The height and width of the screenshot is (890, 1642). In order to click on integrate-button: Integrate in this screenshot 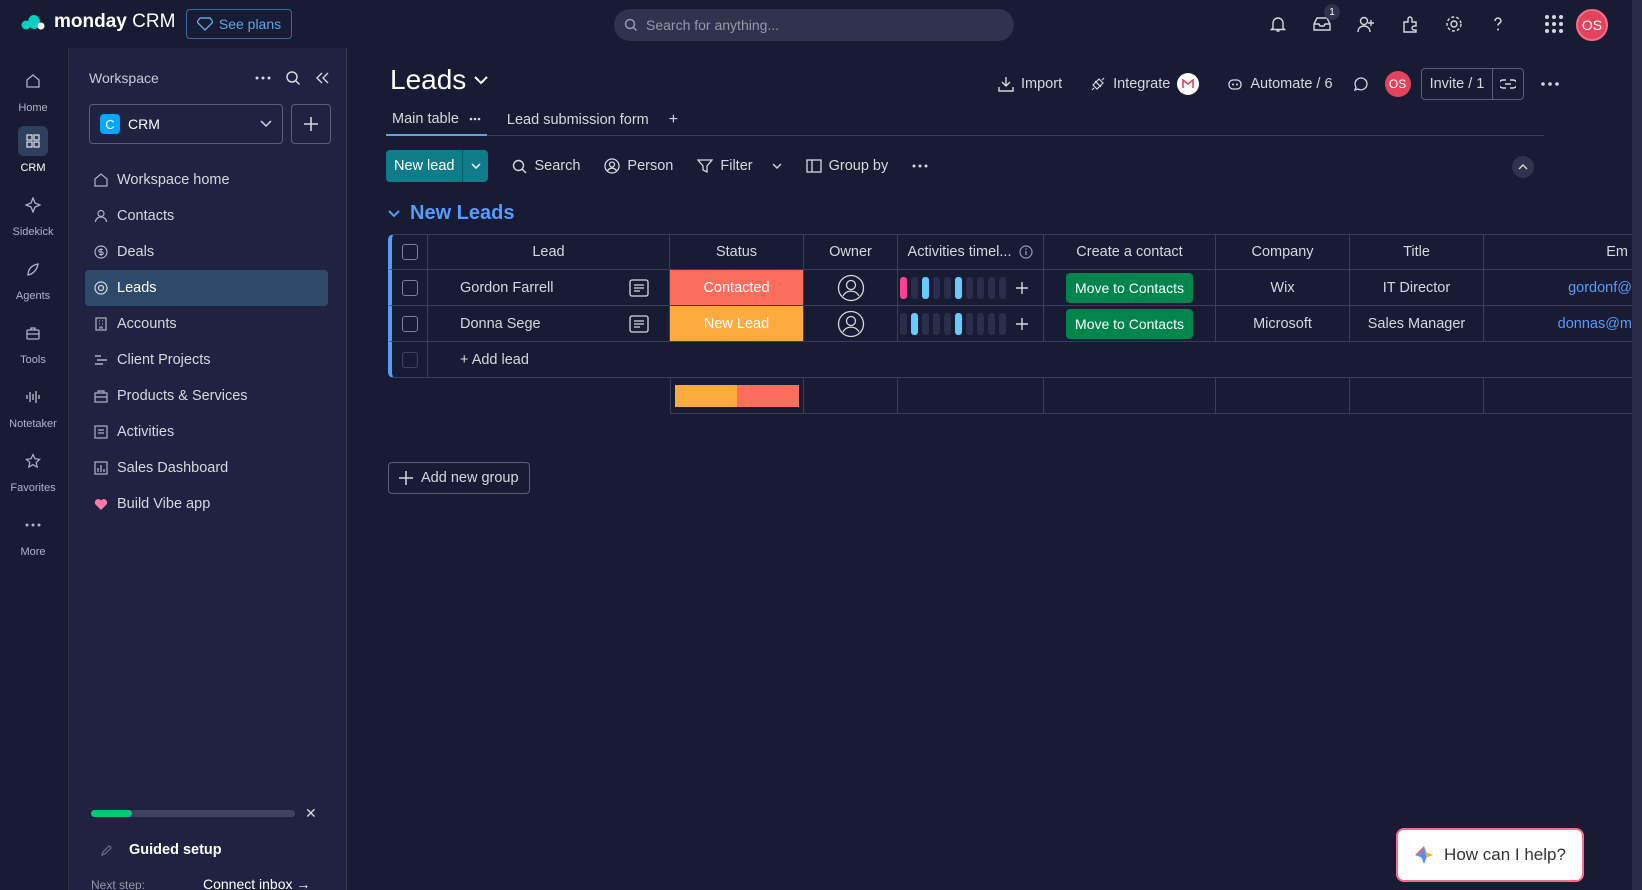, I will do `click(1144, 84)`.